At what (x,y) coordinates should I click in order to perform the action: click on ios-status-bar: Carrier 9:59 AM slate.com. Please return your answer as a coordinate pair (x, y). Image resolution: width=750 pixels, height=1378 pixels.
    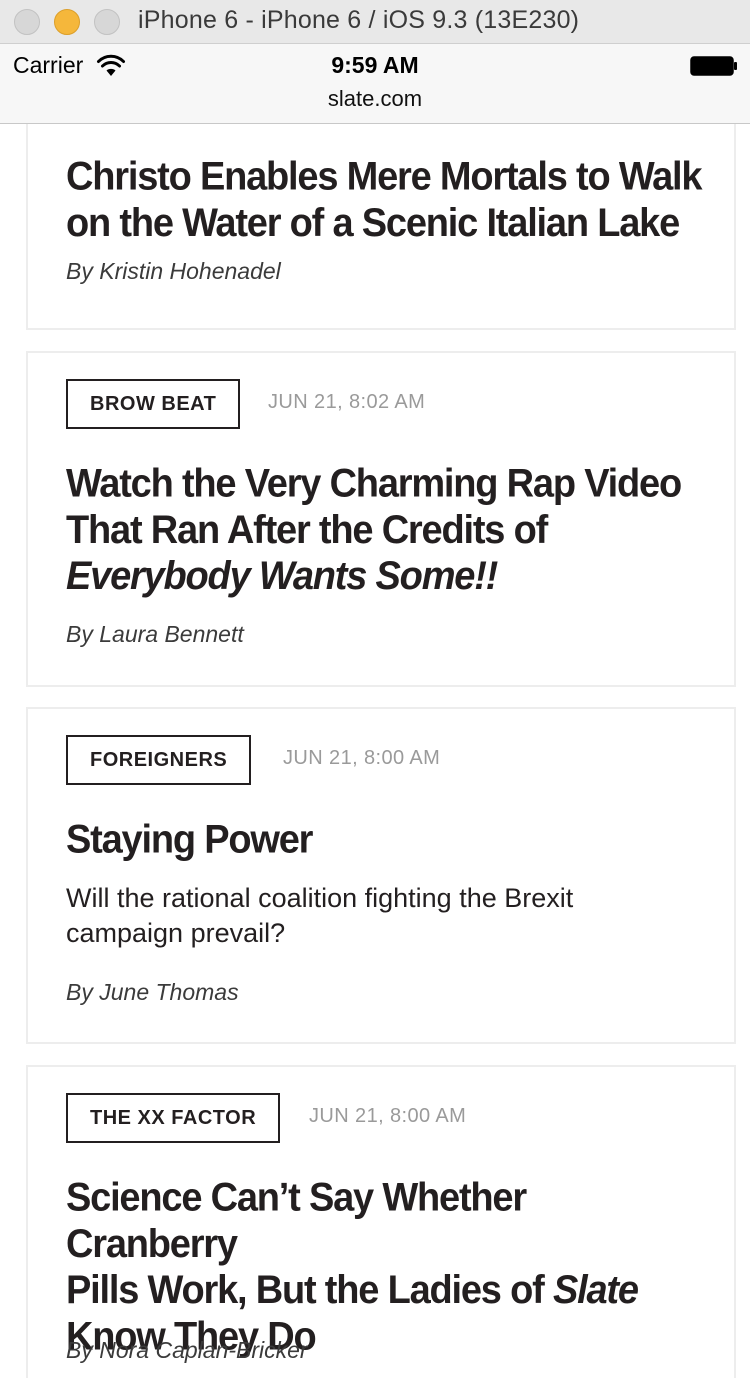
    Looking at the image, I should click on (375, 84).